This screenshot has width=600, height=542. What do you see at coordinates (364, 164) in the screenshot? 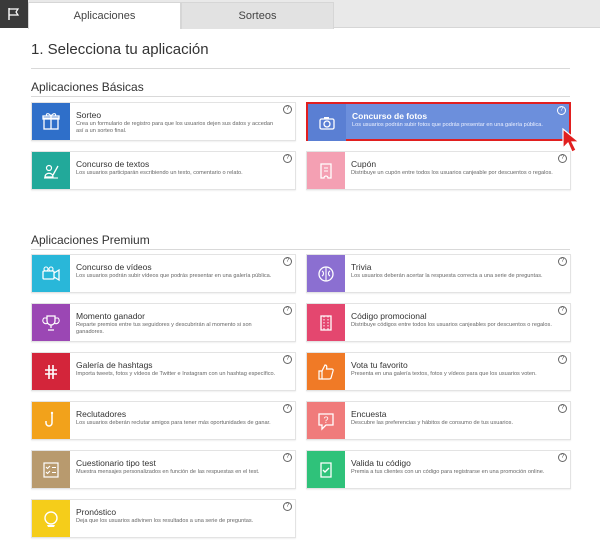
I see `app-name: Cupón` at bounding box center [364, 164].